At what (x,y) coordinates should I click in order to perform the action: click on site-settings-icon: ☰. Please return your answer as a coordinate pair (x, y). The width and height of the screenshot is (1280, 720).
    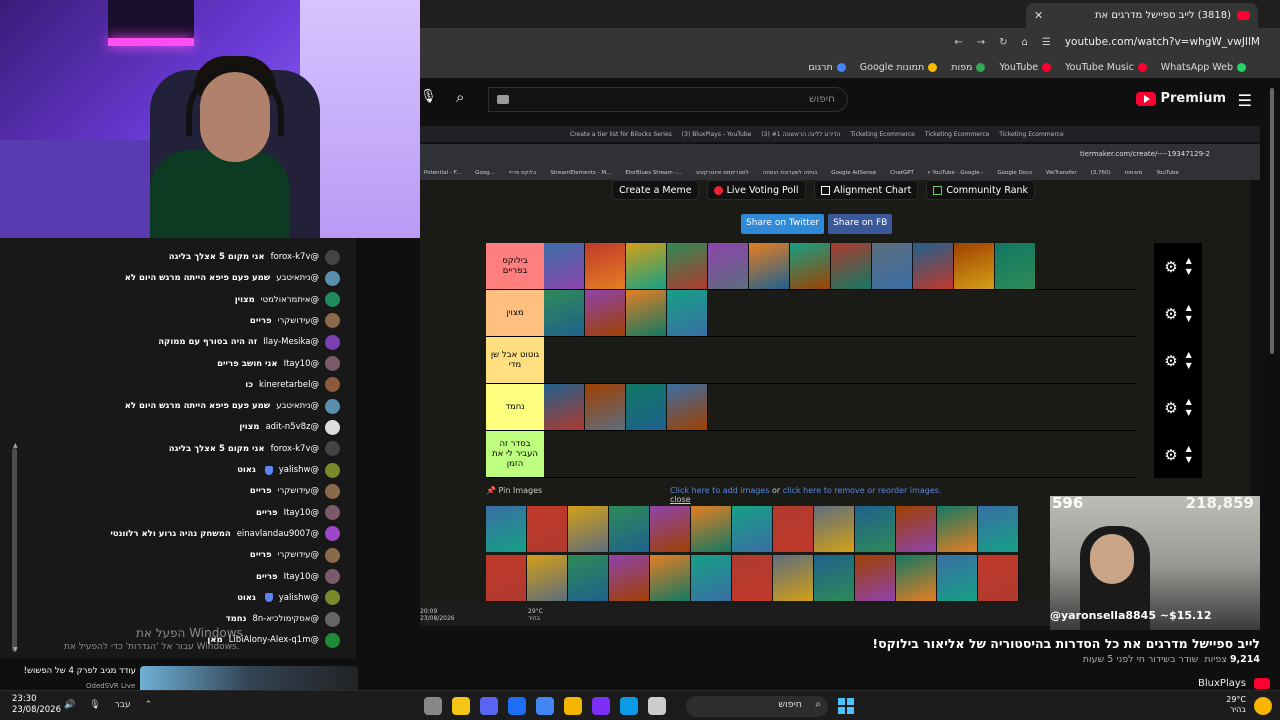
    Looking at the image, I should click on (1046, 42).